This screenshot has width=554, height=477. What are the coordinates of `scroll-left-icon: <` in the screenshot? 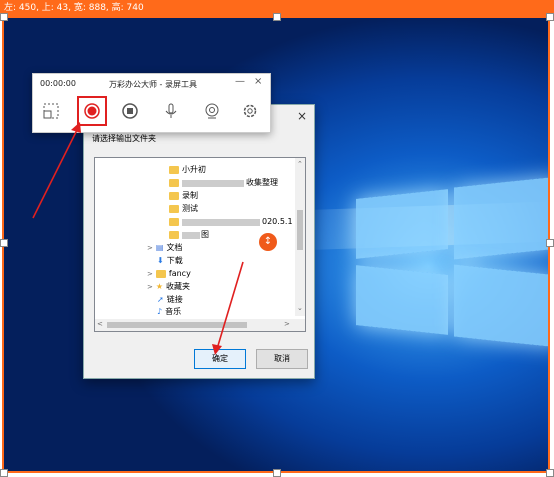 It's located at (100, 324).